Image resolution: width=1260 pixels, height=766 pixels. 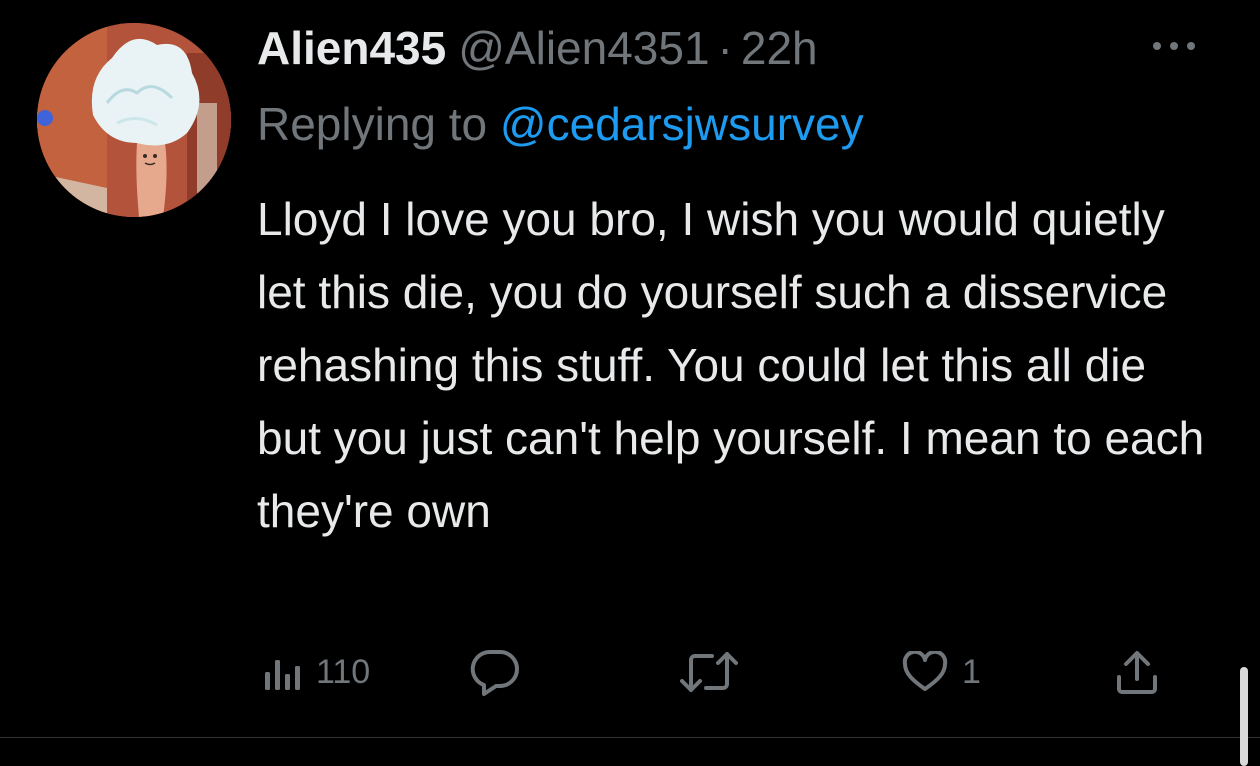 What do you see at coordinates (134, 120) in the screenshot?
I see `avatar` at bounding box center [134, 120].